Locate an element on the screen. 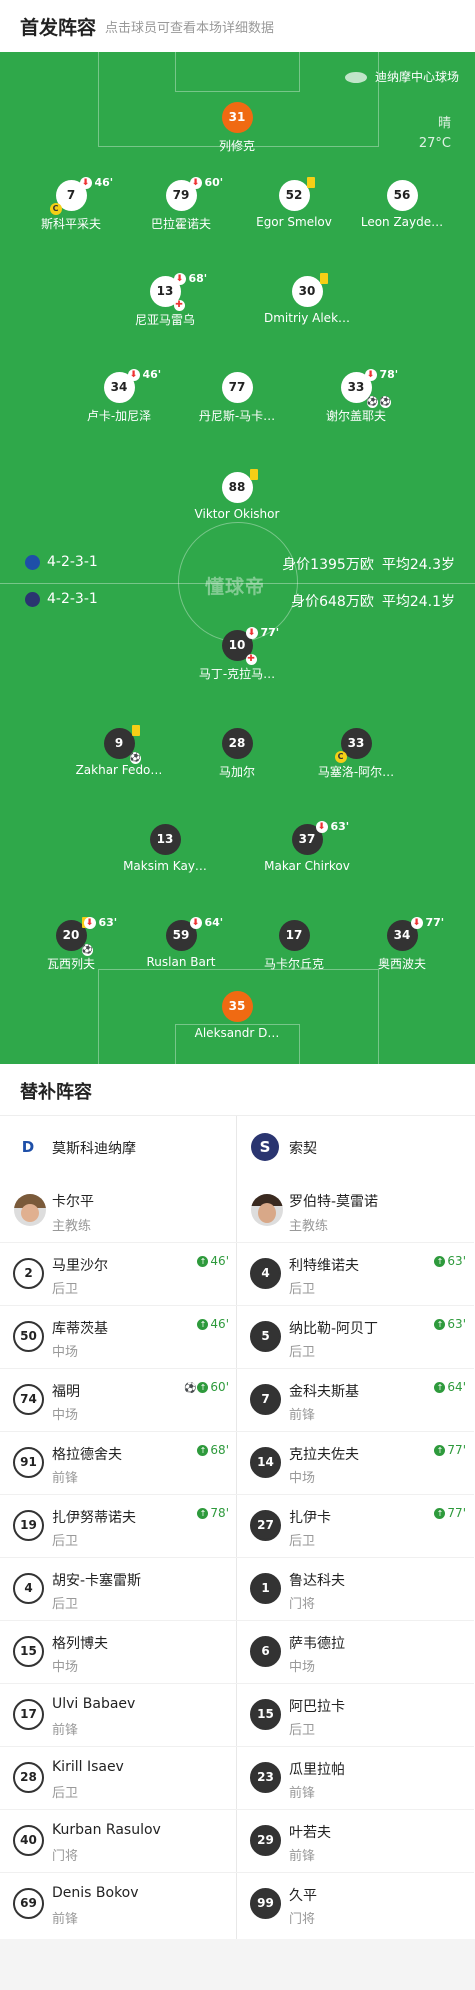 The width and height of the screenshot is (475, 1990). player-name: 格列博夫 is located at coordinates (80, 1644).